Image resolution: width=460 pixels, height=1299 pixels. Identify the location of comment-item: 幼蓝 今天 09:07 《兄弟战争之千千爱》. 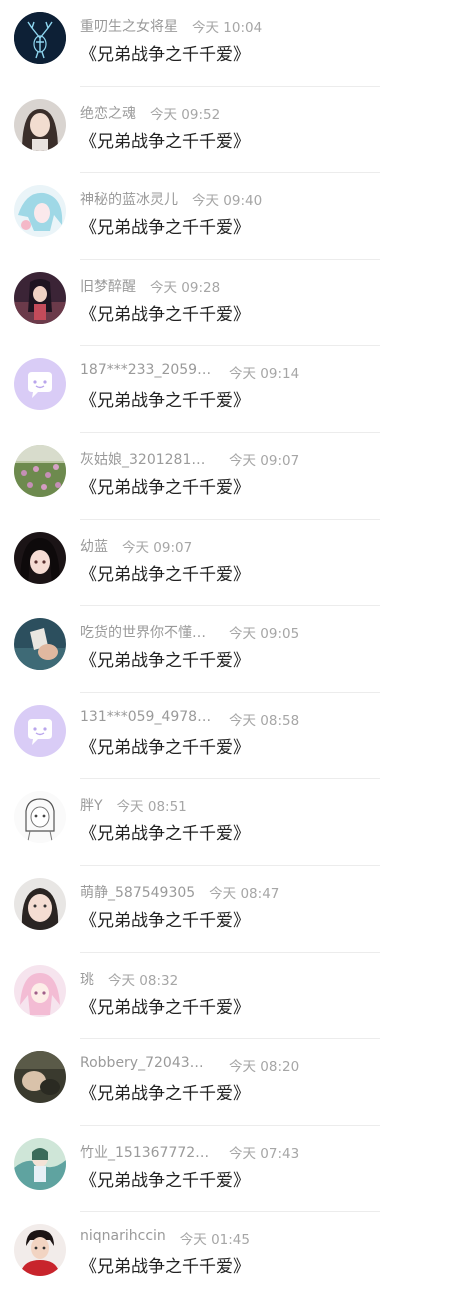
(230, 563).